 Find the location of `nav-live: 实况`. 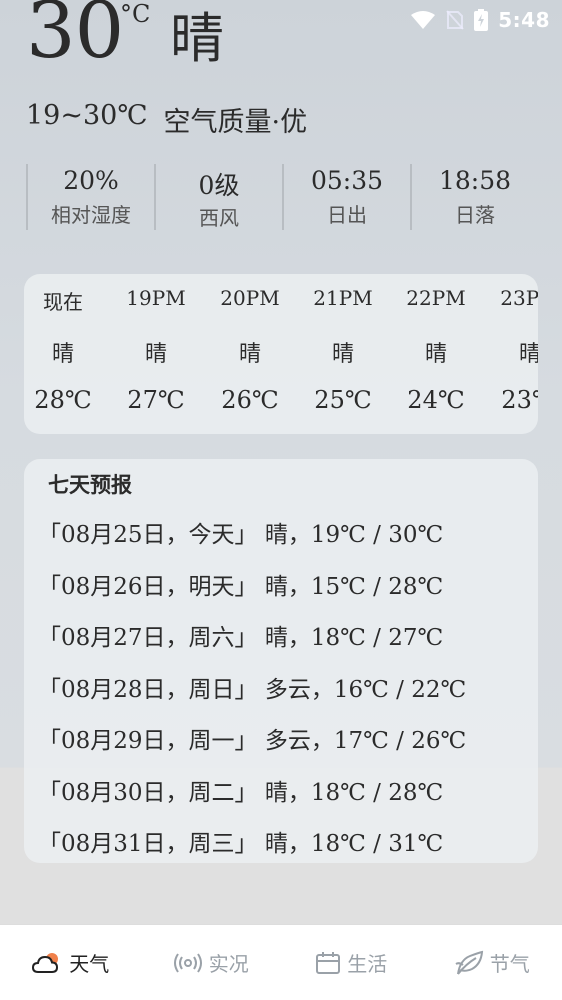

nav-live: 实况 is located at coordinates (211, 962).